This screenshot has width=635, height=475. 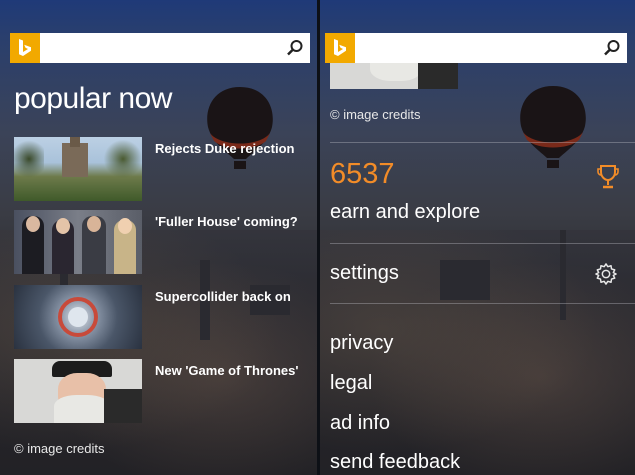 I want to click on earn-and-explore-link: earn and explore, so click(x=405, y=212).